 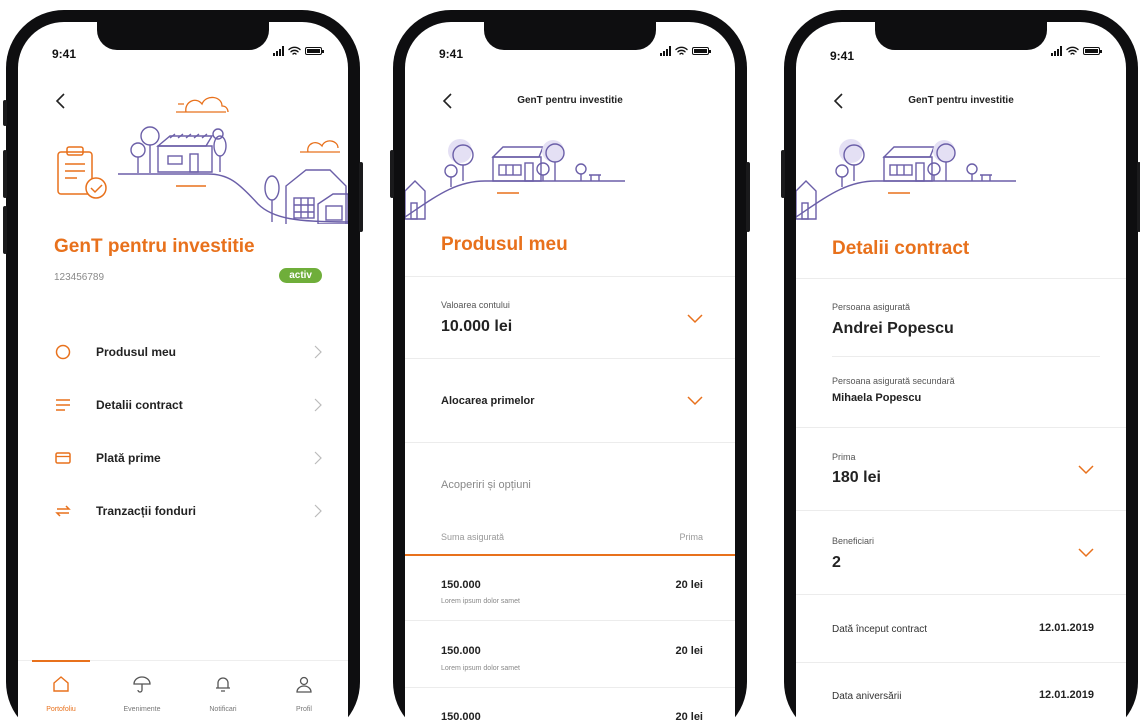 I want to click on menu-item-label: Detalii contract, so click(x=139, y=405).